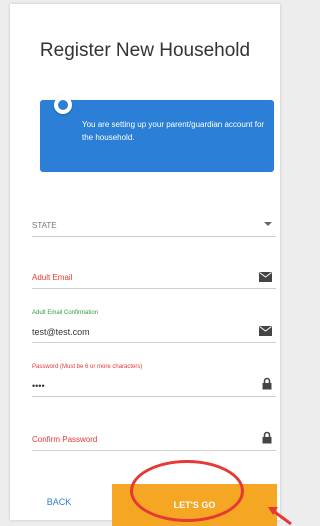 This screenshot has width=320, height=526. What do you see at coordinates (52, 277) in the screenshot?
I see `adult-email-label: Adult Email` at bounding box center [52, 277].